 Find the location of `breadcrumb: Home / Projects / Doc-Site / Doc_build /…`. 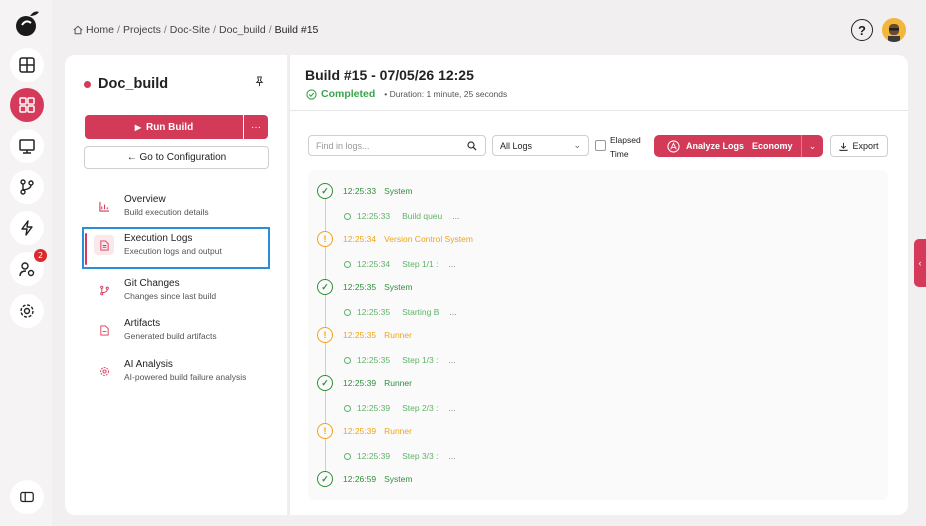

breadcrumb: Home / Projects / Doc-Site / Doc_build /… is located at coordinates (195, 30).